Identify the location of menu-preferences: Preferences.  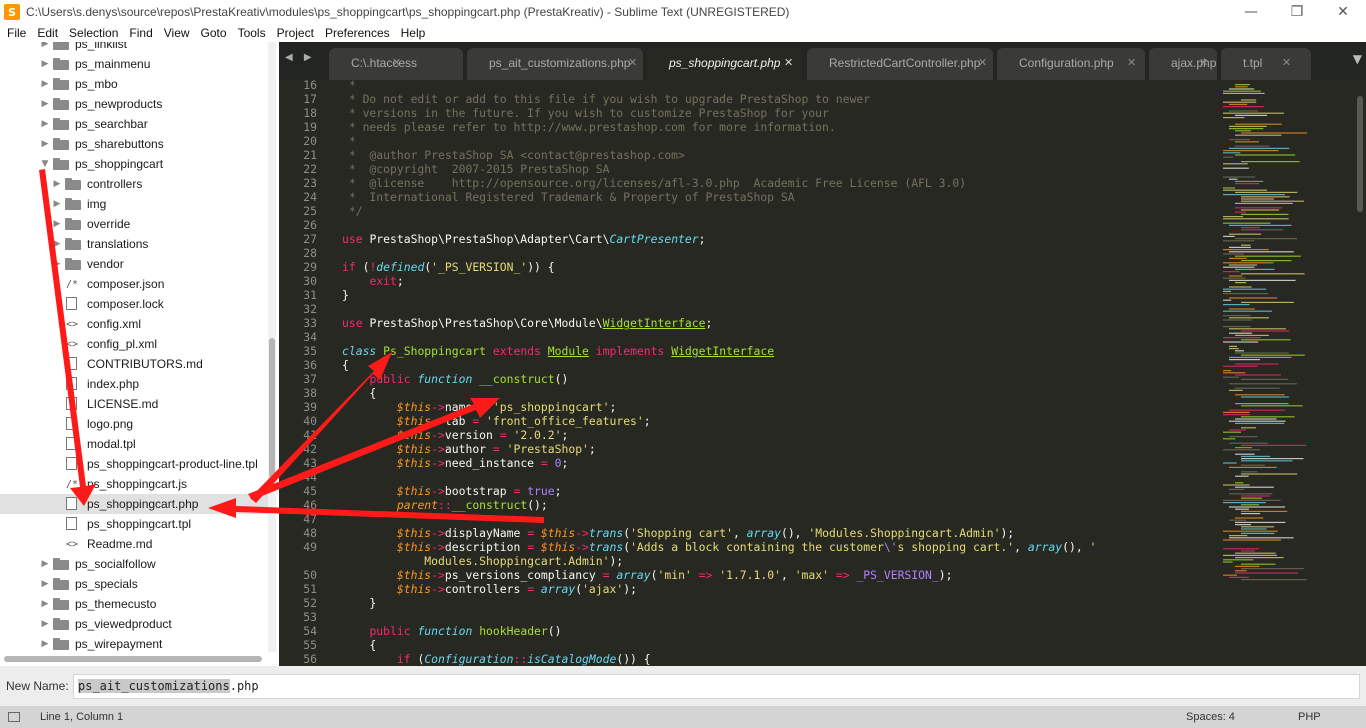
(358, 33).